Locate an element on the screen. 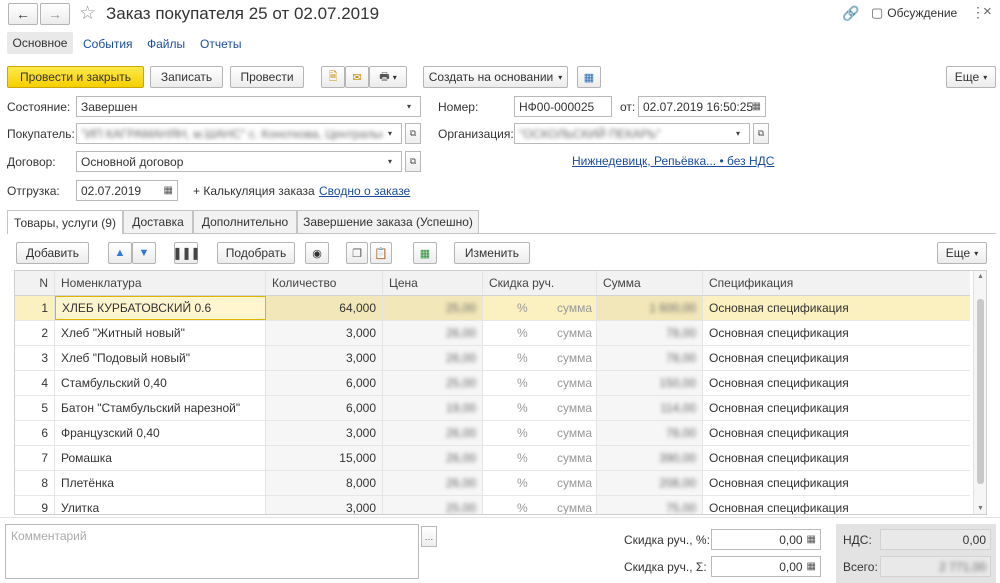 The height and width of the screenshot is (583, 1000). move-up-button: ▲ is located at coordinates (120, 253).